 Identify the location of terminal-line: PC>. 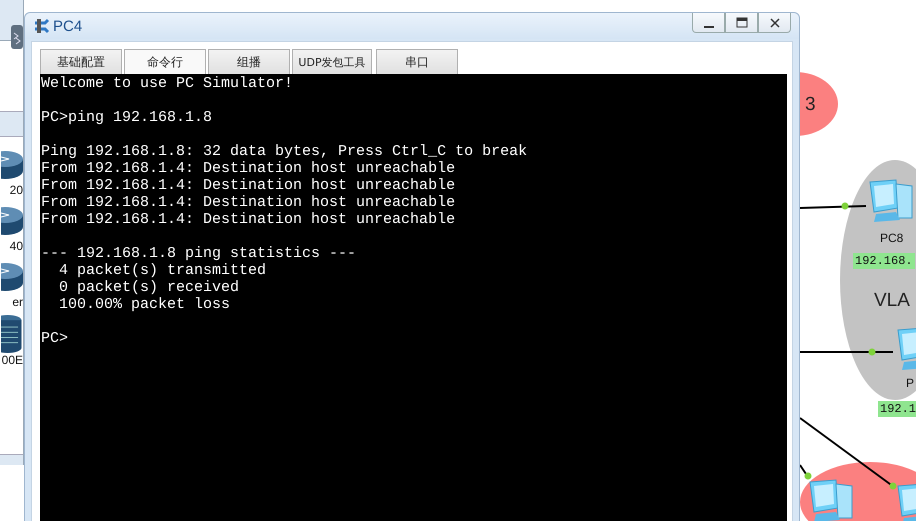
(55, 338).